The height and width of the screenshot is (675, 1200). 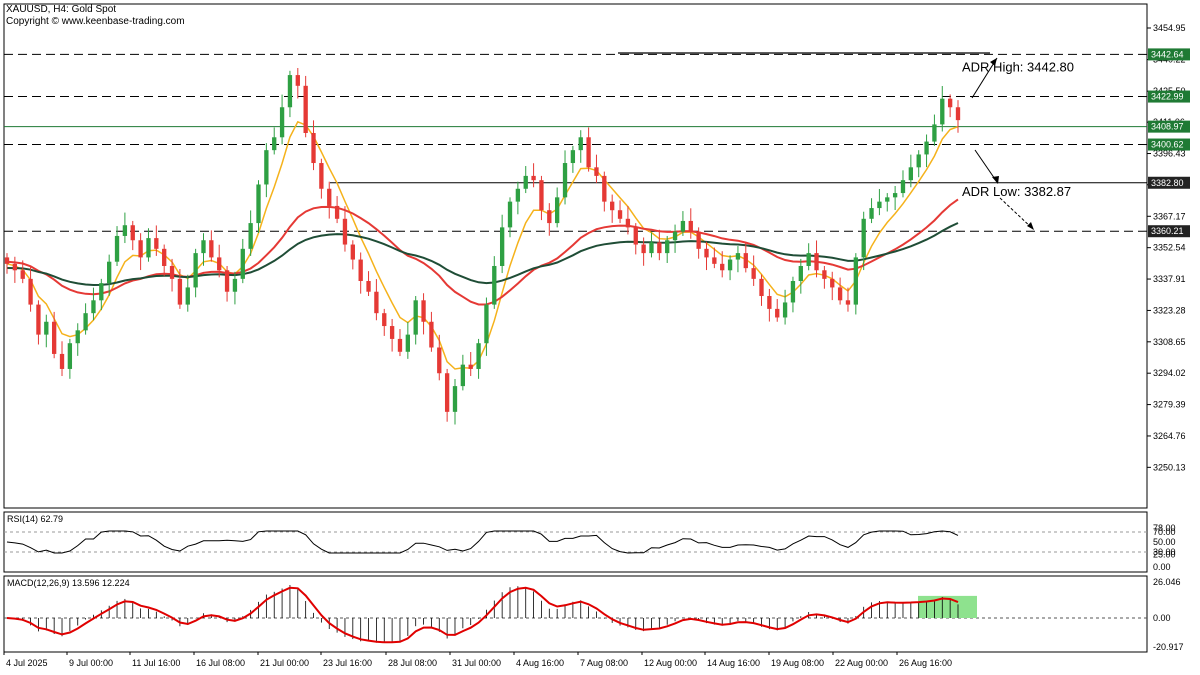 What do you see at coordinates (156, 663) in the screenshot?
I see `x-tick-label: 11 Jul 16:00` at bounding box center [156, 663].